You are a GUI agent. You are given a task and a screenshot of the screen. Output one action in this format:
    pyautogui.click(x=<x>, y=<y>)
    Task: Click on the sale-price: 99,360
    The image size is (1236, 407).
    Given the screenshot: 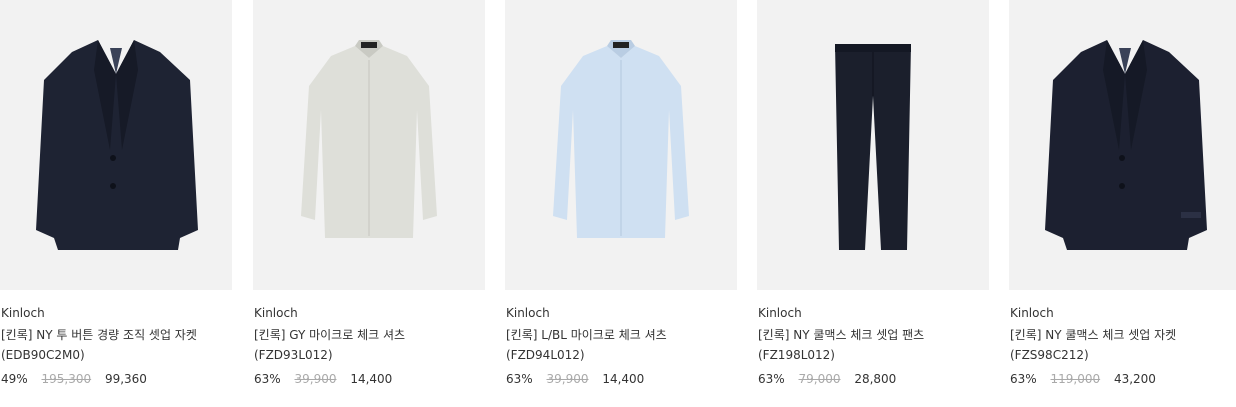 What is the action you would take?
    pyautogui.click(x=125, y=379)
    